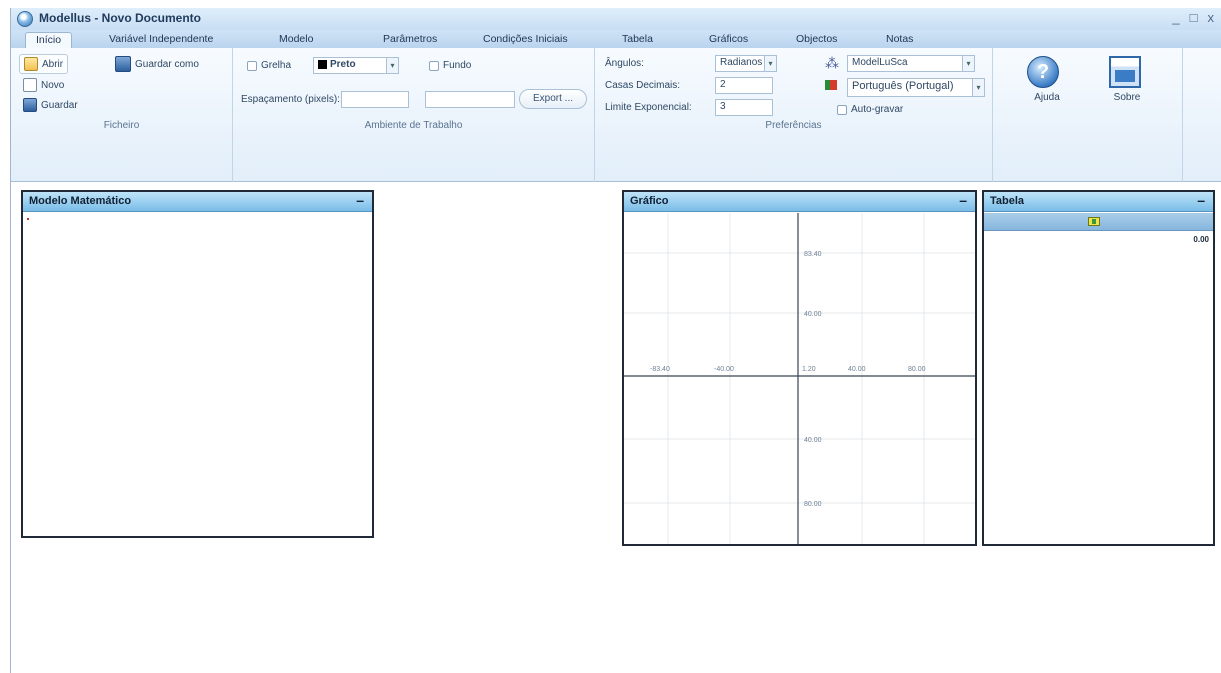 Image resolution: width=1221 pixels, height=673 pixels. Describe the element at coordinates (53, 85) in the screenshot. I see `new-label: Novo` at that location.